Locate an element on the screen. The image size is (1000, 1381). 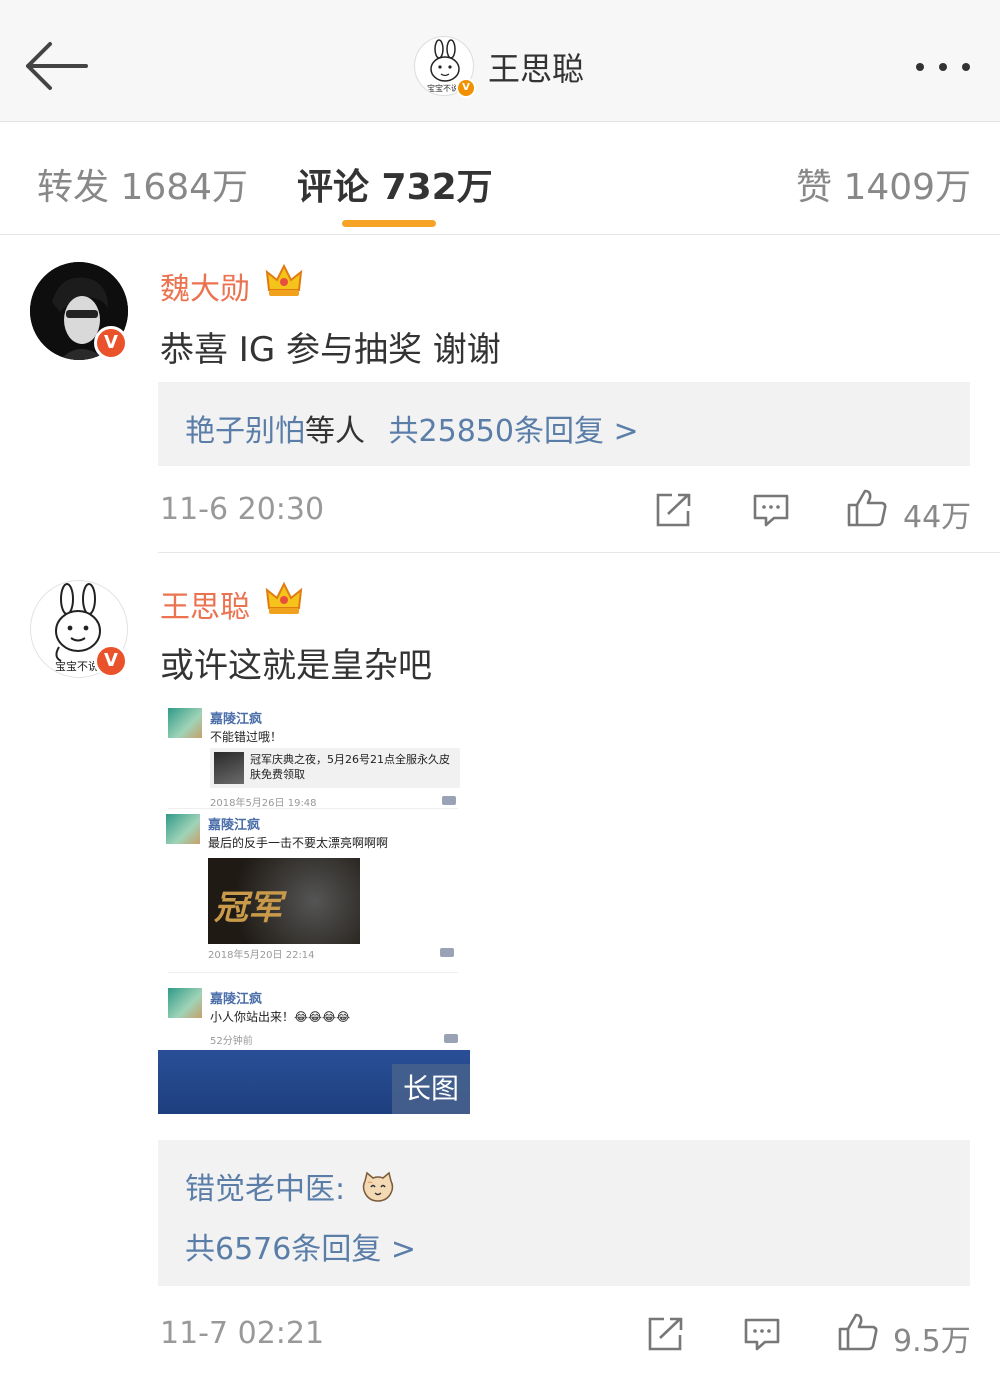
reply-connector-text: 等人 is located at coordinates (335, 431).